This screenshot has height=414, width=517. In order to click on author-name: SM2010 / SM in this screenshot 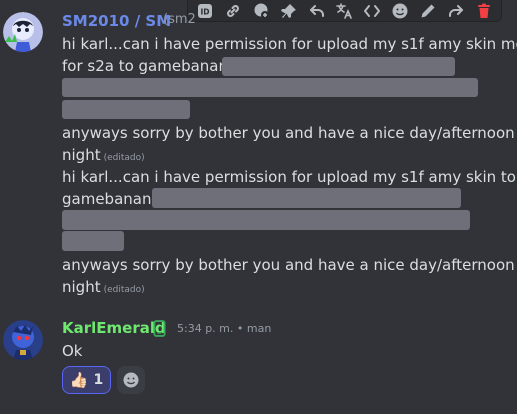, I will do `click(116, 21)`.